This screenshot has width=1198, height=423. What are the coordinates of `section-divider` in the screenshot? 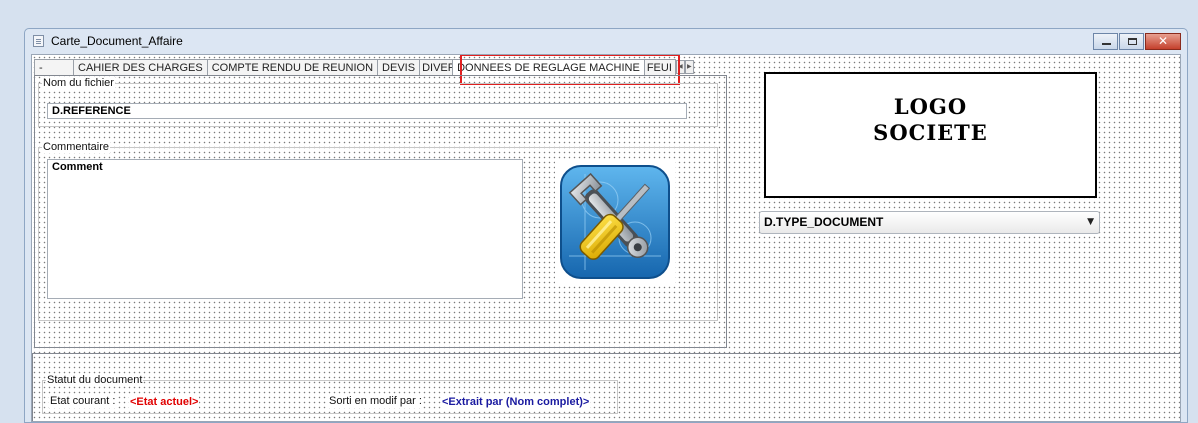 It's located at (606, 353).